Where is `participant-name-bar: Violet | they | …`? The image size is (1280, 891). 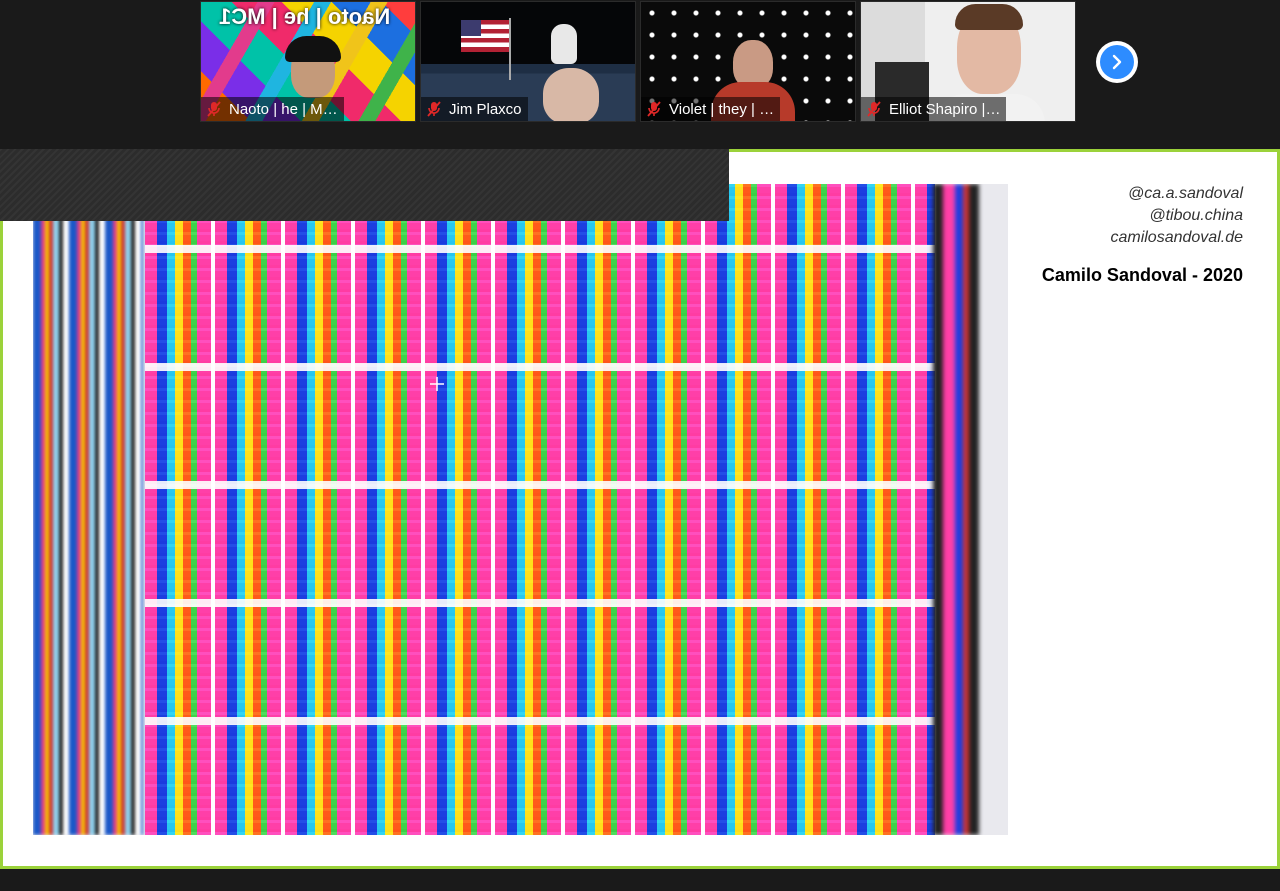
participant-name-bar: Violet | they | … is located at coordinates (711, 109).